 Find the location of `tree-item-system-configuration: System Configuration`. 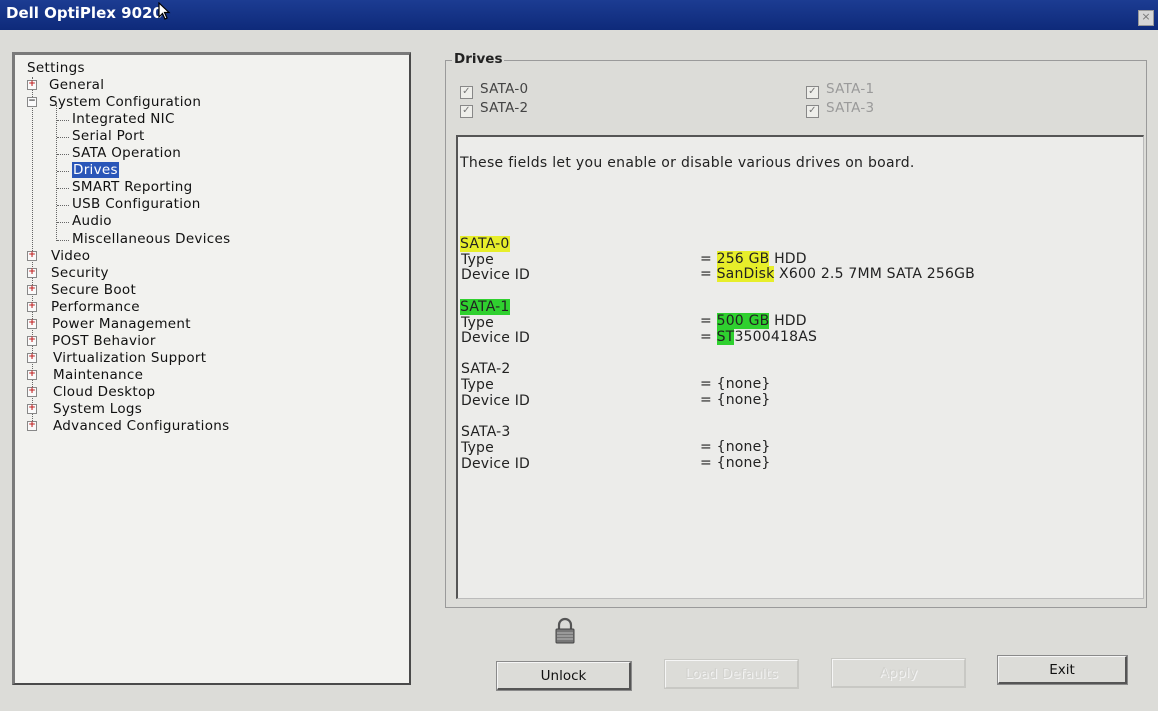

tree-item-system-configuration: System Configuration is located at coordinates (125, 102).